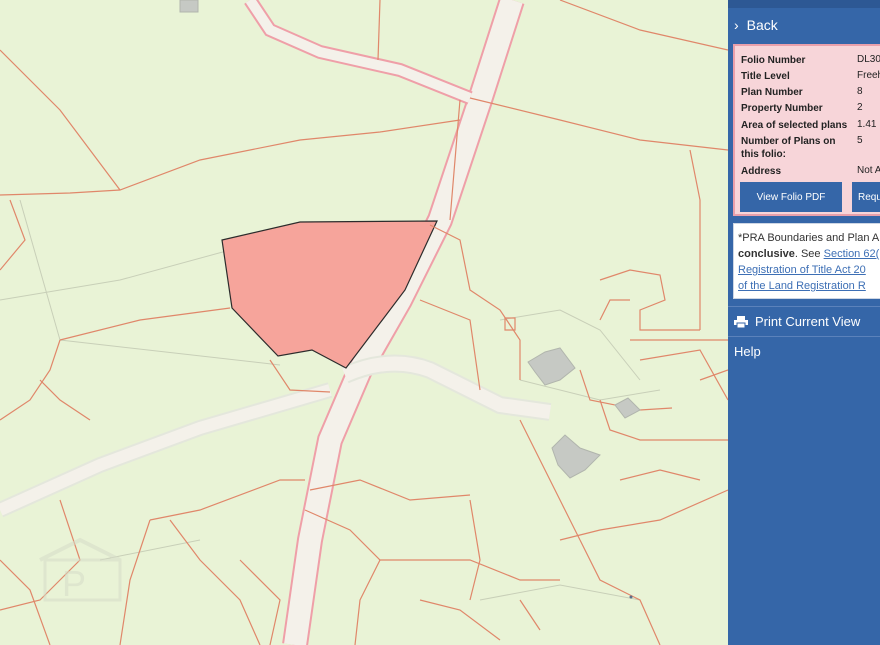 This screenshot has width=880, height=645. What do you see at coordinates (631, 597) in the screenshot?
I see `marker-dot` at bounding box center [631, 597].